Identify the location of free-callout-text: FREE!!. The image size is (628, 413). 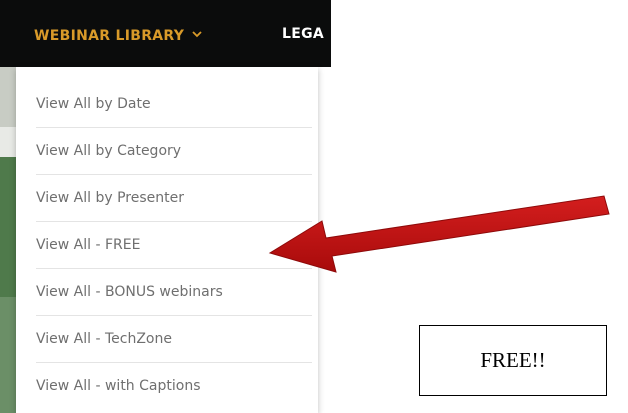
(513, 360).